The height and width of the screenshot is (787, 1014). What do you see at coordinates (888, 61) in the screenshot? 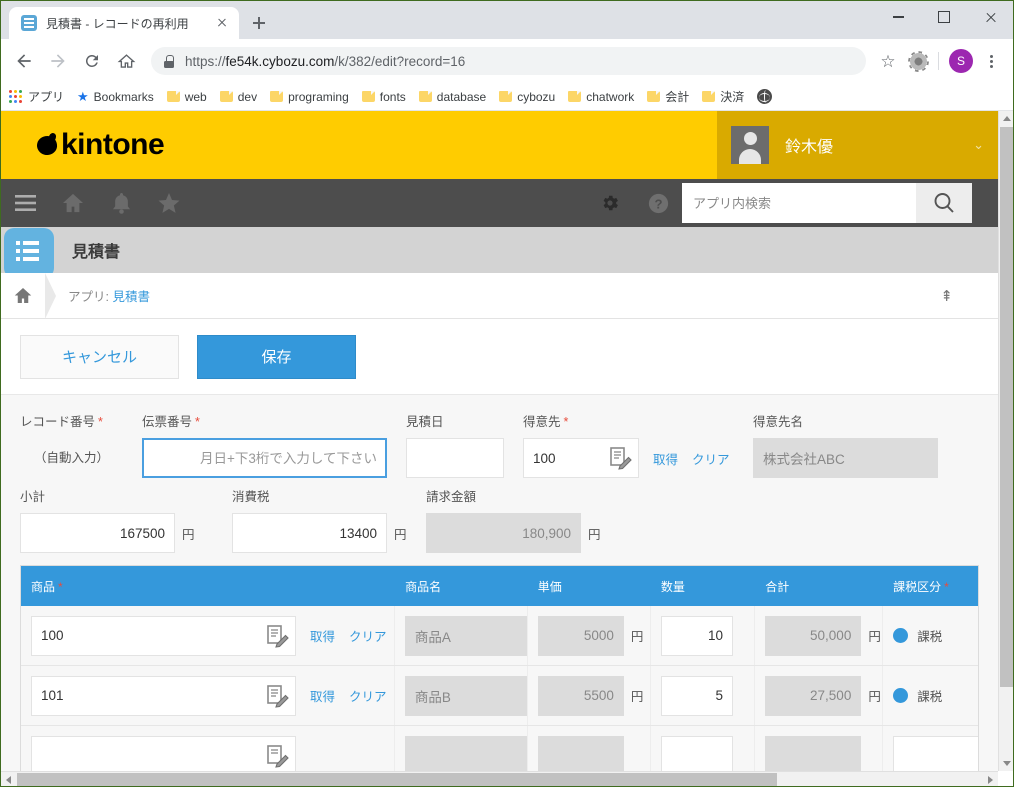
I see `bookmark-star-icon: ☆` at bounding box center [888, 61].